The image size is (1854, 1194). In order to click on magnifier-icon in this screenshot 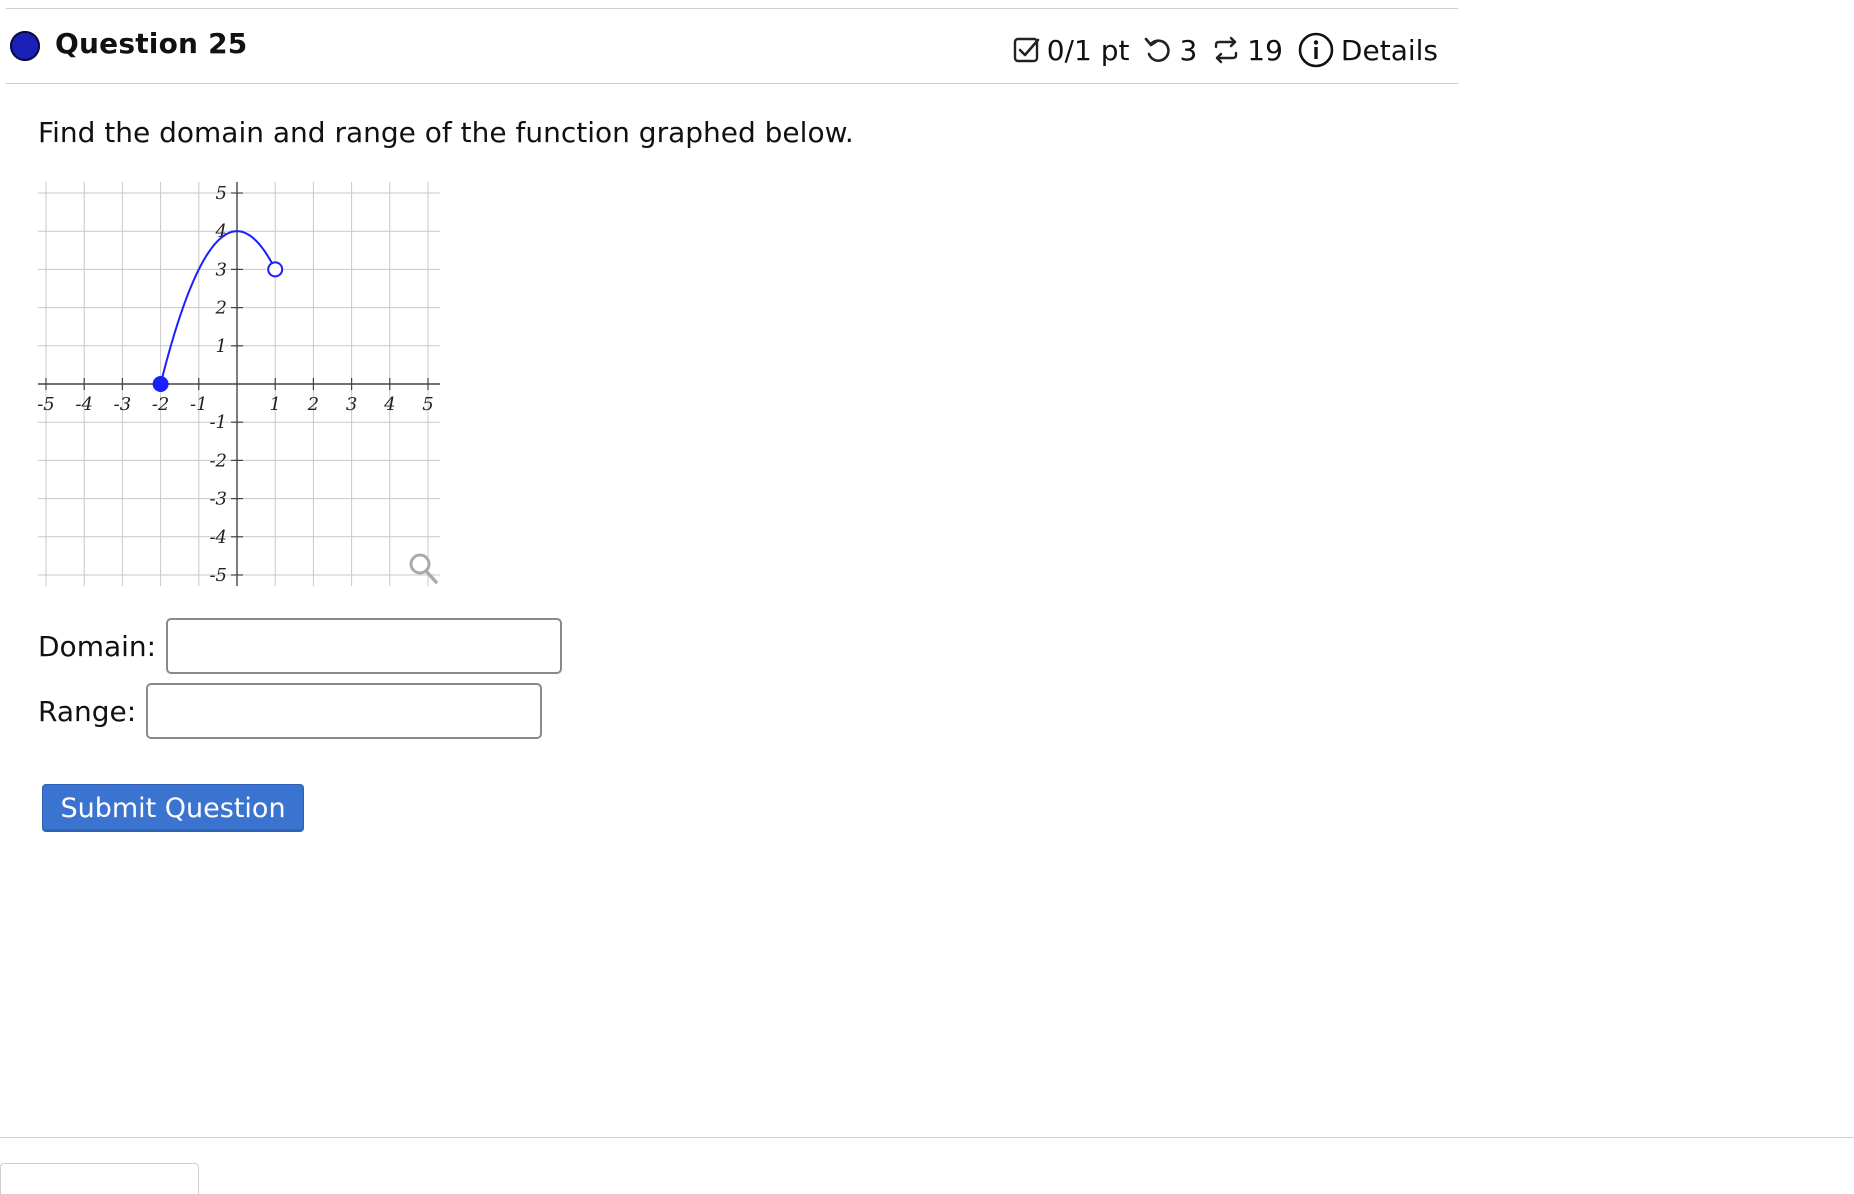, I will do `click(423, 568)`.